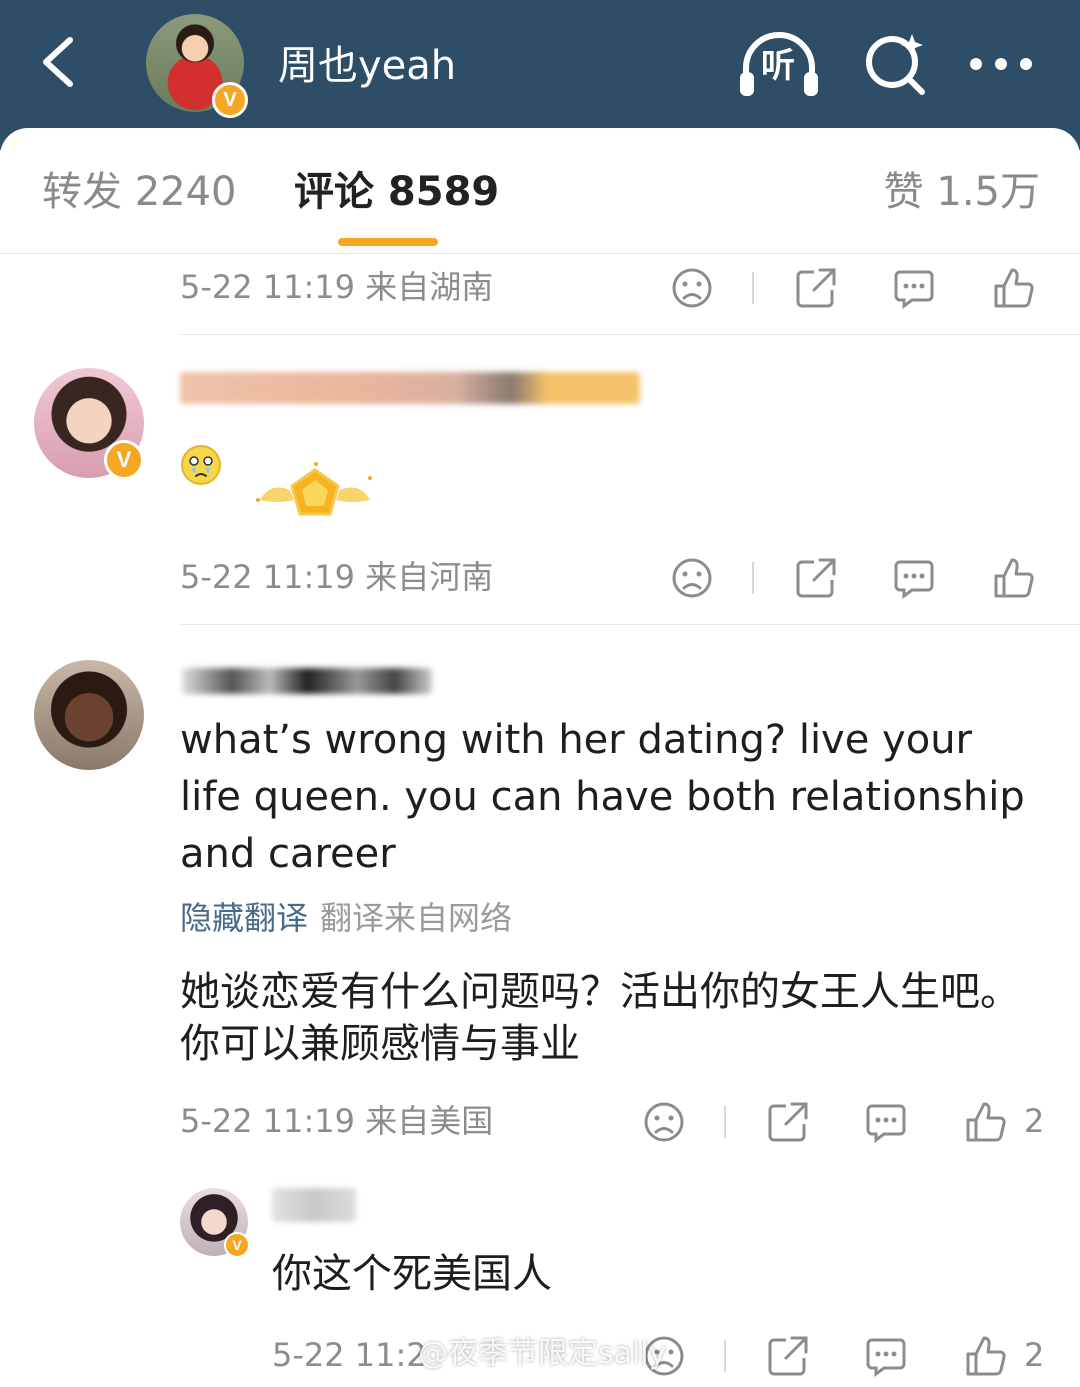 This screenshot has height=1387, width=1080. What do you see at coordinates (244, 918) in the screenshot?
I see `hide-translation-link: 隐藏翻译` at bounding box center [244, 918].